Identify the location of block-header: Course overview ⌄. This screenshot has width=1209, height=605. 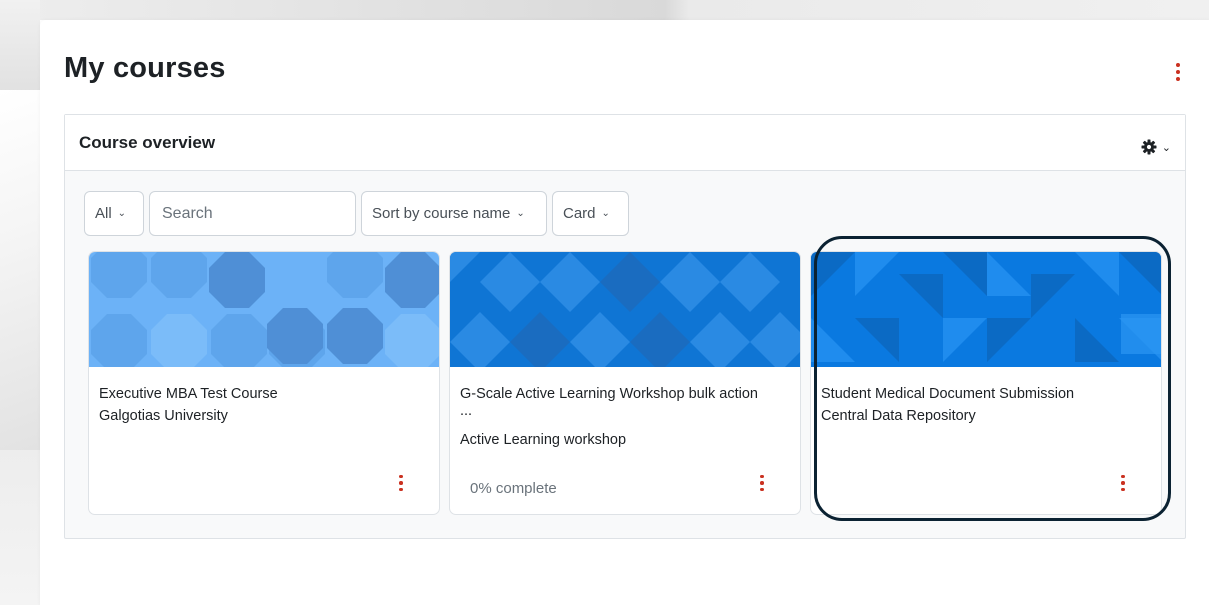
(625, 143).